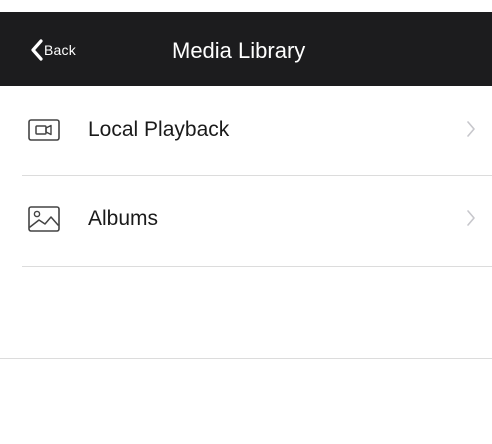 The image size is (492, 444). What do you see at coordinates (44, 219) in the screenshot?
I see `photo-album-icon` at bounding box center [44, 219].